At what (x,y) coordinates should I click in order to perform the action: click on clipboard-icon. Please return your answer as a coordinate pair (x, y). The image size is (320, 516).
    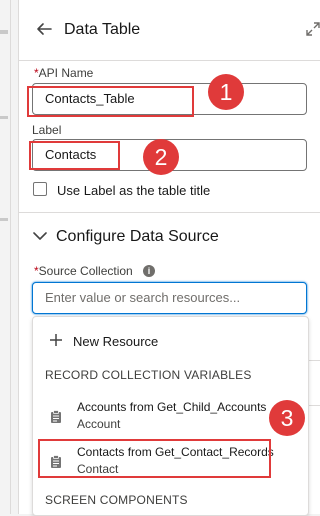
    Looking at the image, I should click on (56, 416).